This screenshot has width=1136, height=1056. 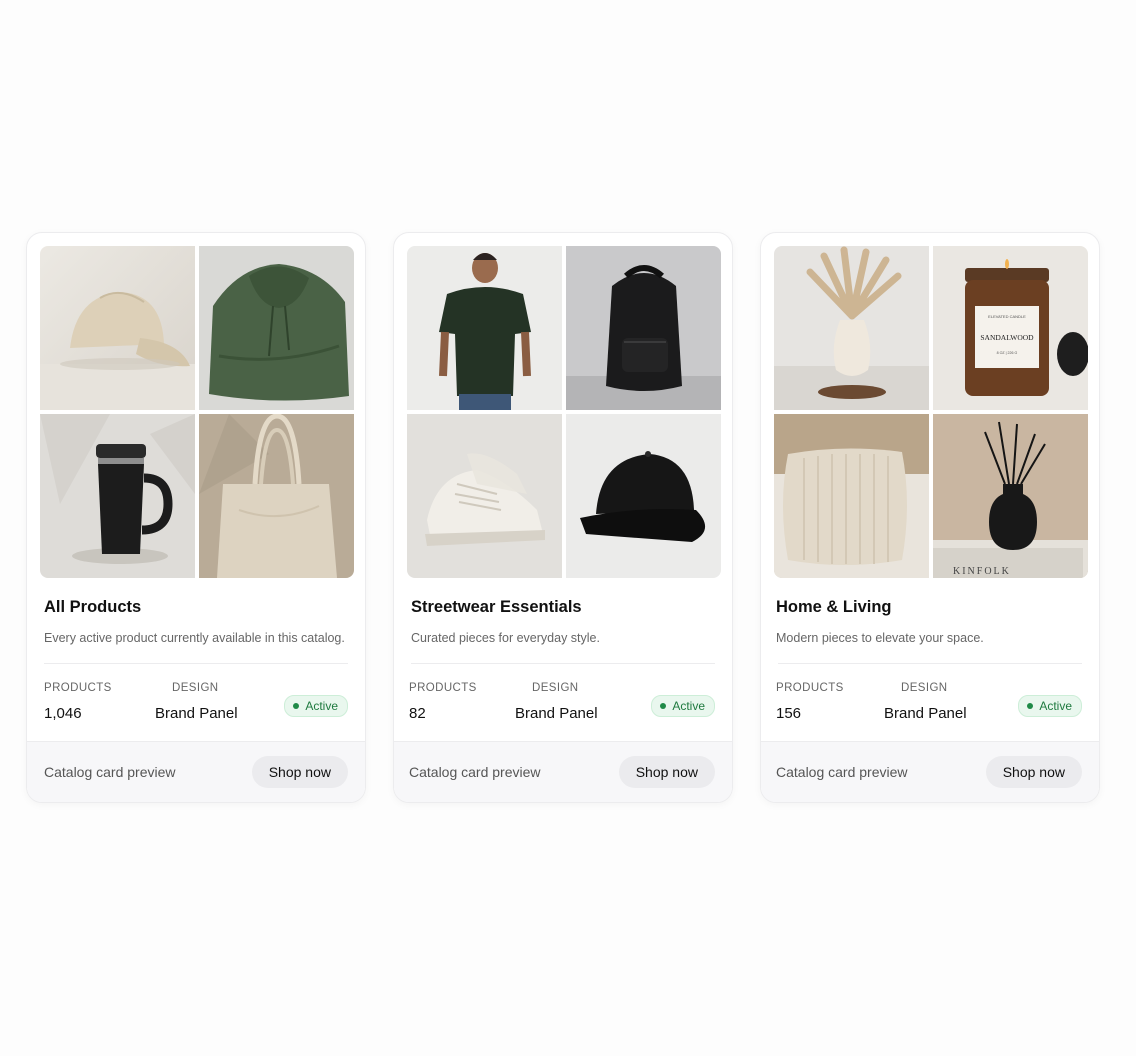 What do you see at coordinates (789, 713) in the screenshot?
I see `products-count: 156` at bounding box center [789, 713].